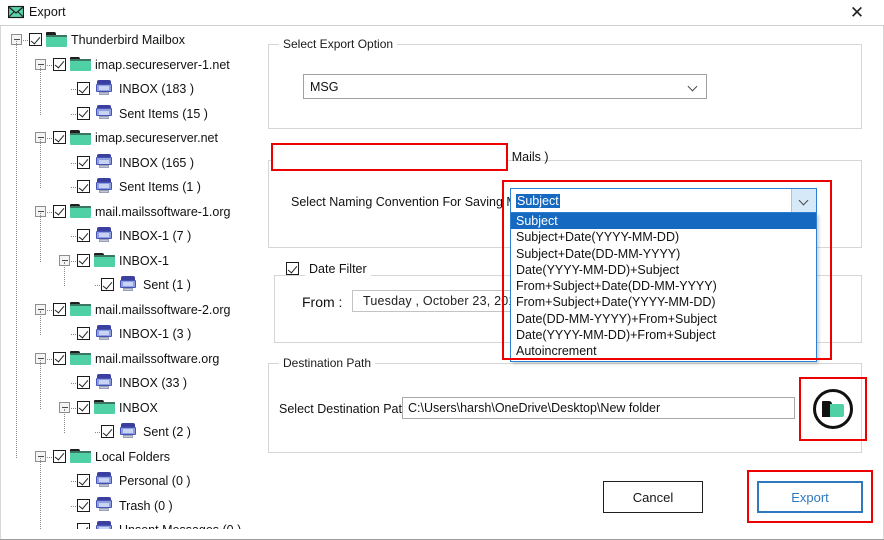  I want to click on tree-item-label: Sent (2 ), so click(167, 432).